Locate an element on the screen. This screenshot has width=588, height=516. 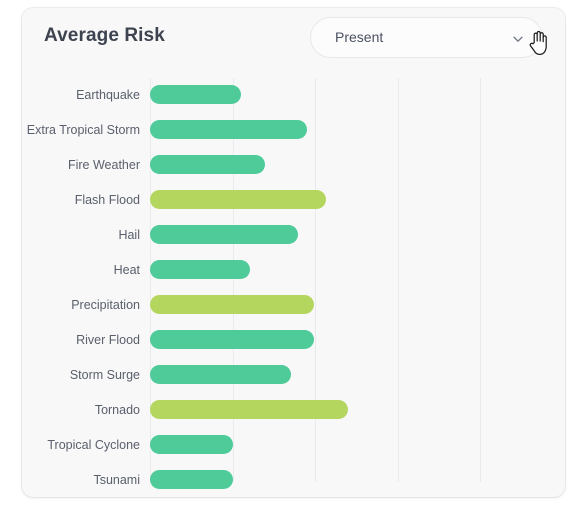
bar-category-label: Tropical Cyclone is located at coordinates (93, 445).